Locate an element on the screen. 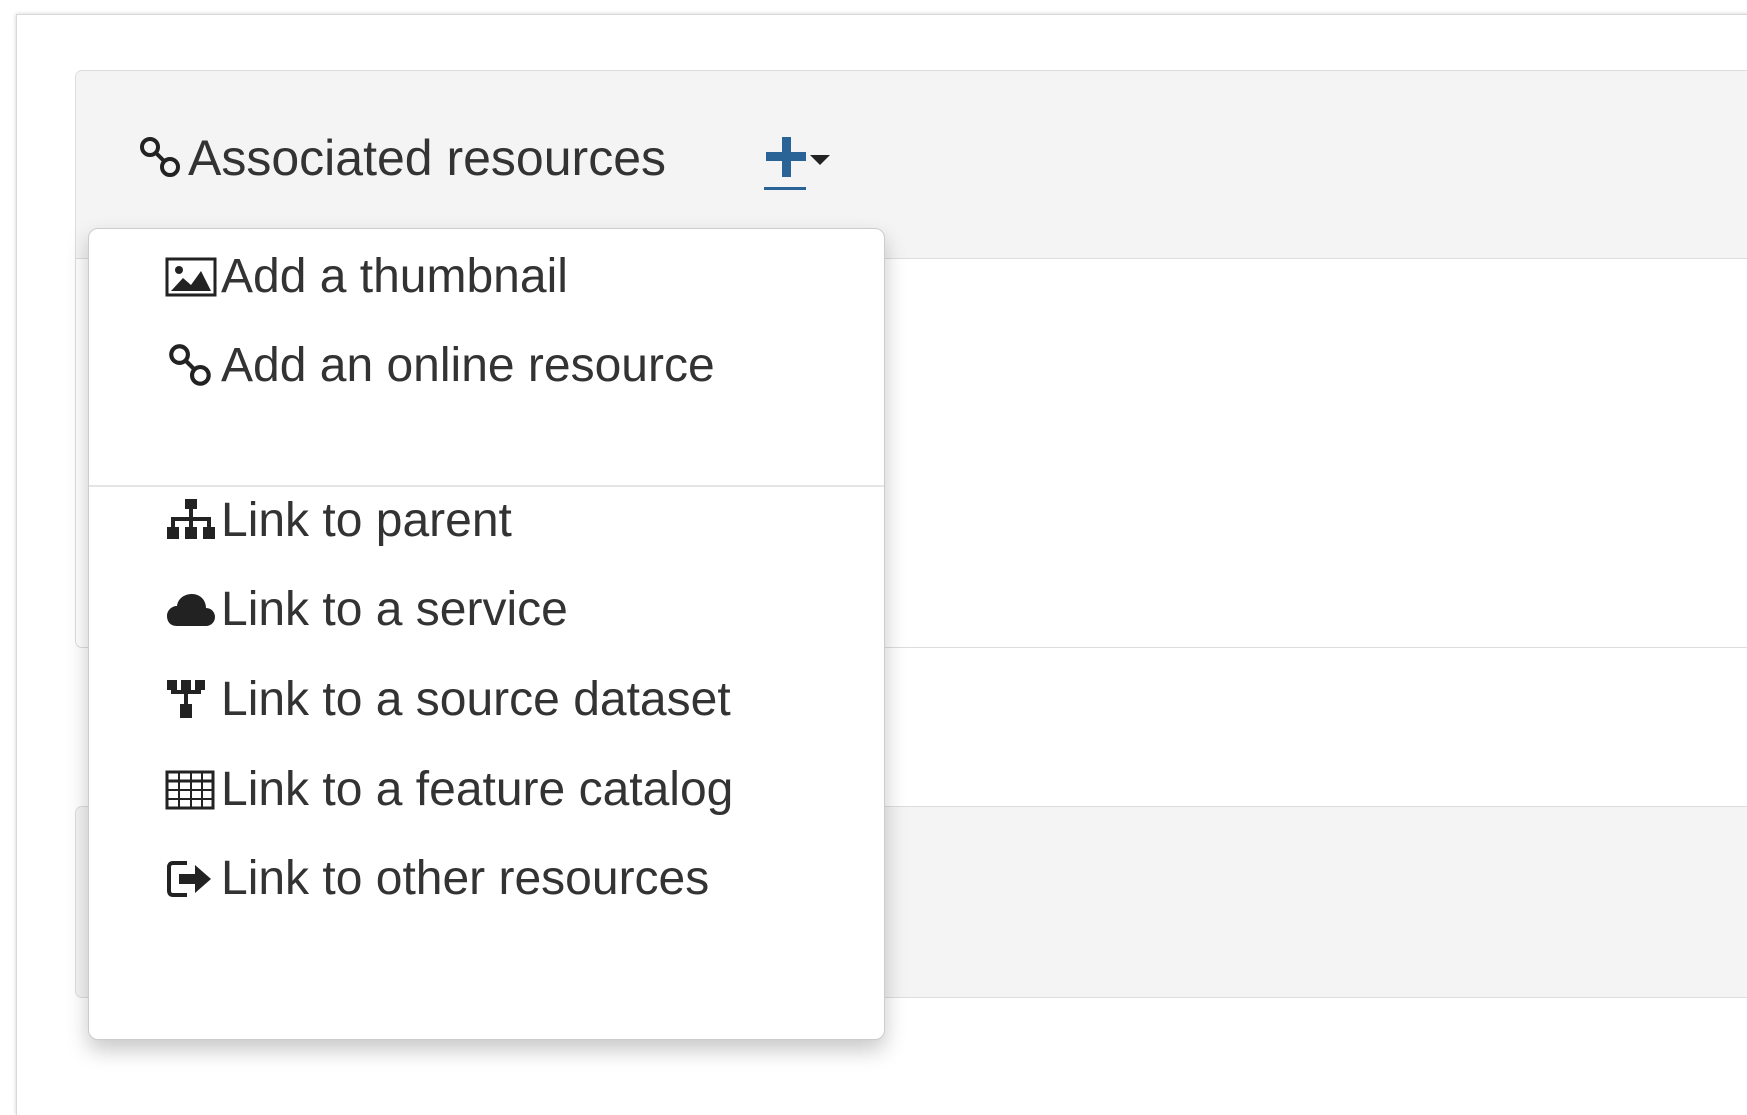 The height and width of the screenshot is (1115, 1747). menu-item-label: Link to other resources is located at coordinates (465, 878).